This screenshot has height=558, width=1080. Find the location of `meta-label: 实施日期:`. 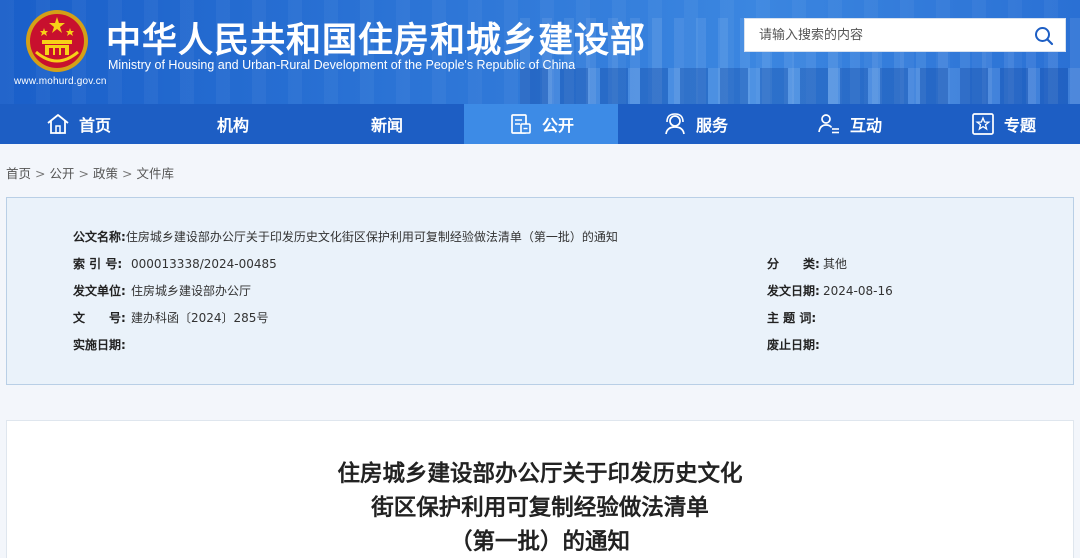

meta-label: 实施日期: is located at coordinates (99, 345).